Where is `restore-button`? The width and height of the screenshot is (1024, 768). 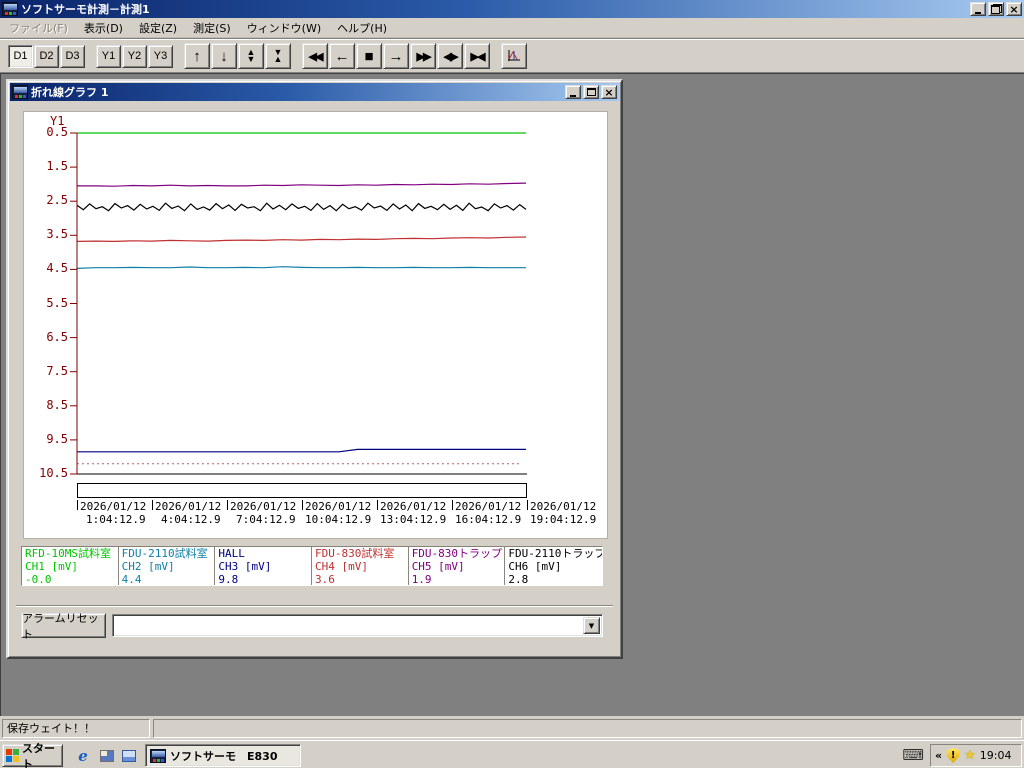 restore-button is located at coordinates (996, 9).